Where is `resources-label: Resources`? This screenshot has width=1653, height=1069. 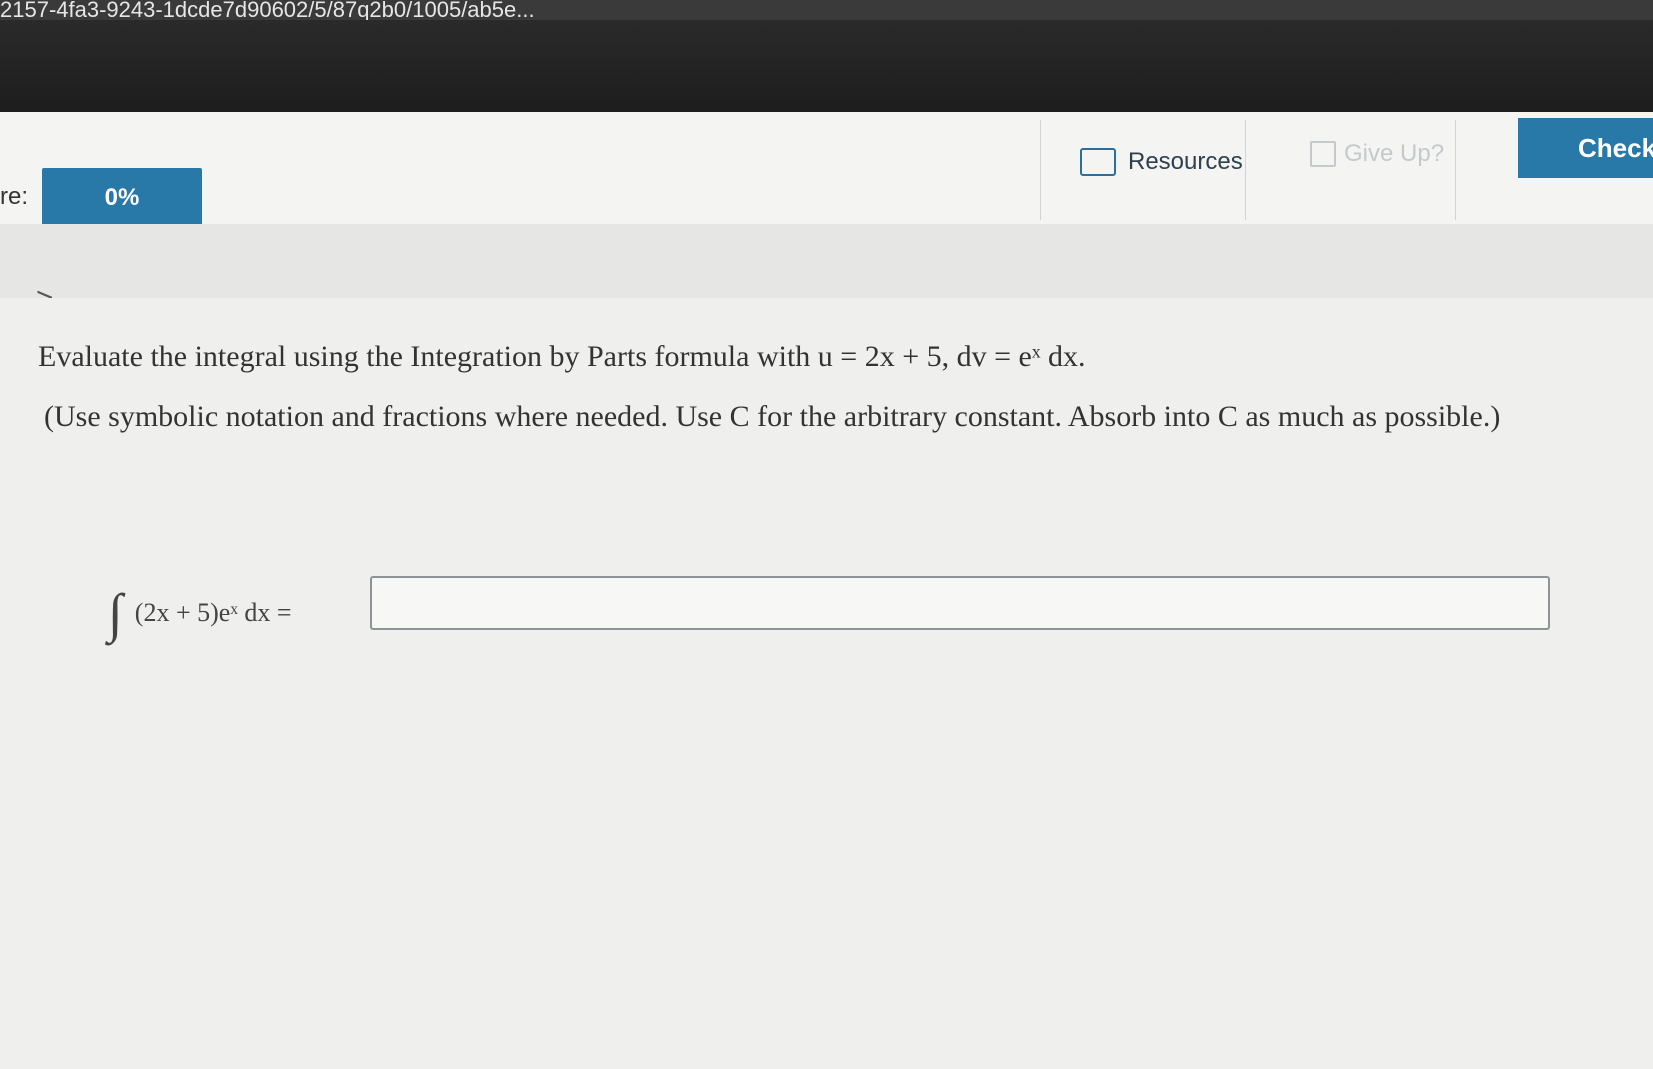
resources-label: Resources is located at coordinates (1185, 161).